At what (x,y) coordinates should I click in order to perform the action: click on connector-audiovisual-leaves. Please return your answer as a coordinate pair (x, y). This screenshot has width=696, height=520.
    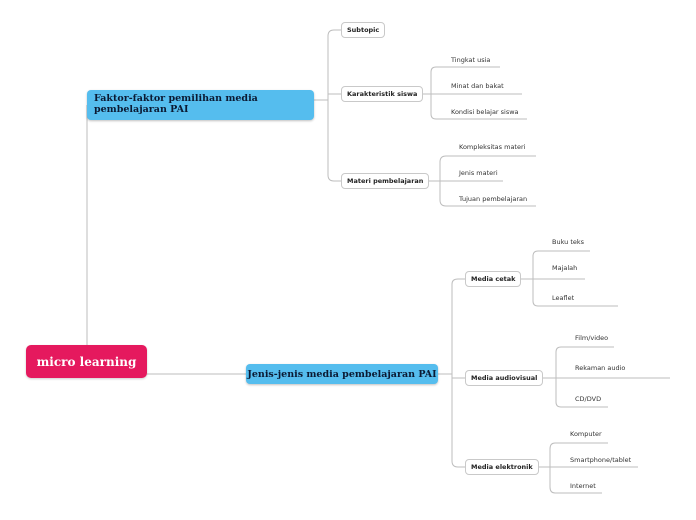
    Looking at the image, I should click on (606, 377).